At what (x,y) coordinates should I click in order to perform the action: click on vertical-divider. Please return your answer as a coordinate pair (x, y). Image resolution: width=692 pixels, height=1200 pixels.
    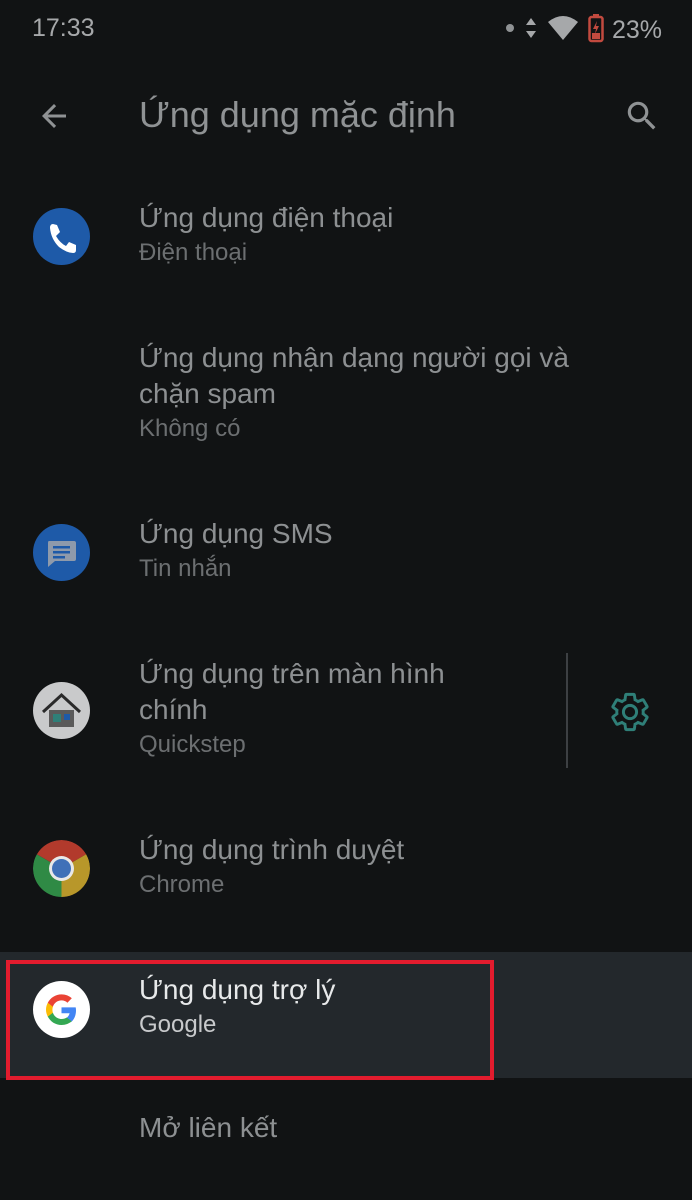
    Looking at the image, I should click on (567, 710).